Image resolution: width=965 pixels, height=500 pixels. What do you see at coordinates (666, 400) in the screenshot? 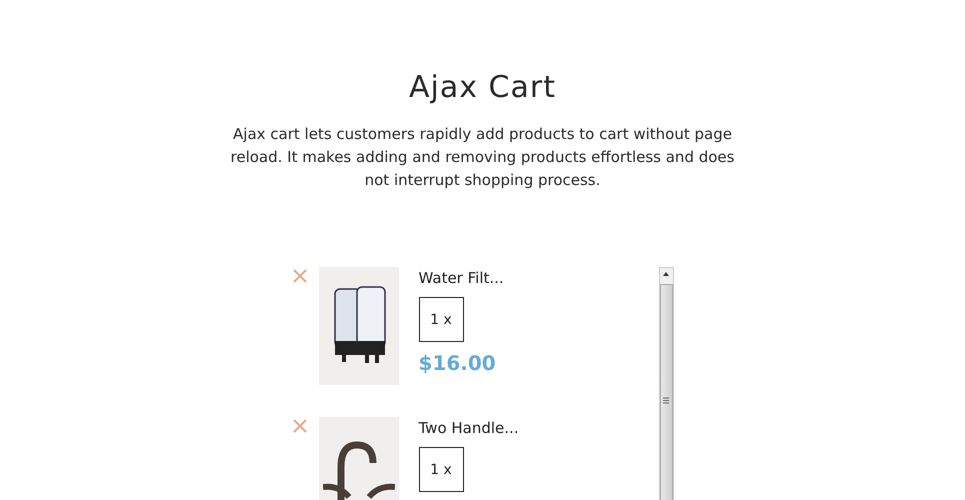
I see `grip-icon` at bounding box center [666, 400].